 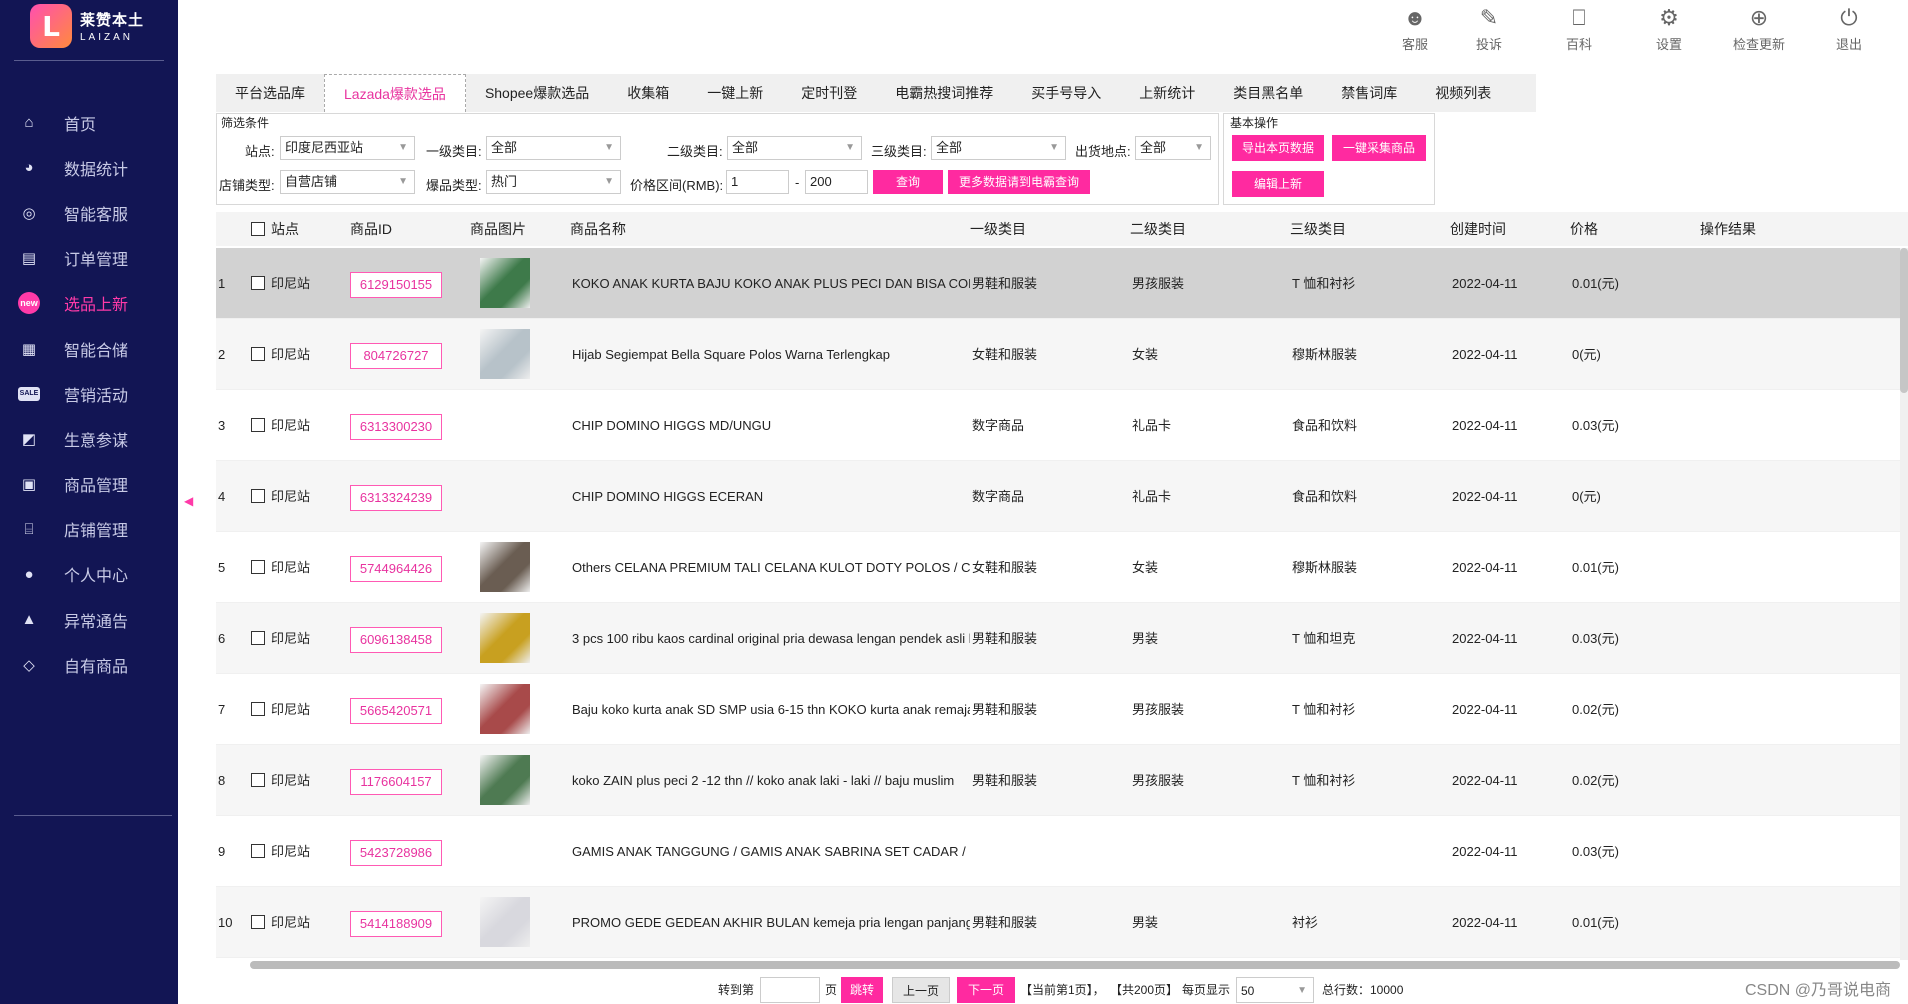 What do you see at coordinates (396, 427) in the screenshot?
I see `product-id-link: 6313300230` at bounding box center [396, 427].